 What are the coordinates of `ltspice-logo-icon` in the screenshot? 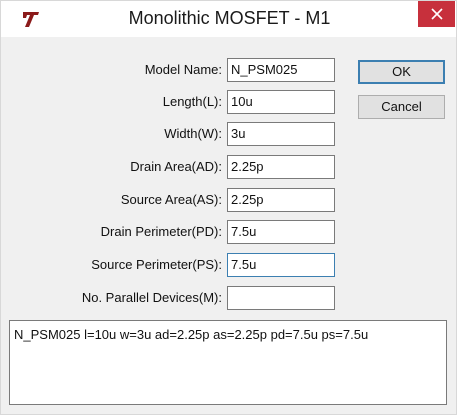 It's located at (31, 19).